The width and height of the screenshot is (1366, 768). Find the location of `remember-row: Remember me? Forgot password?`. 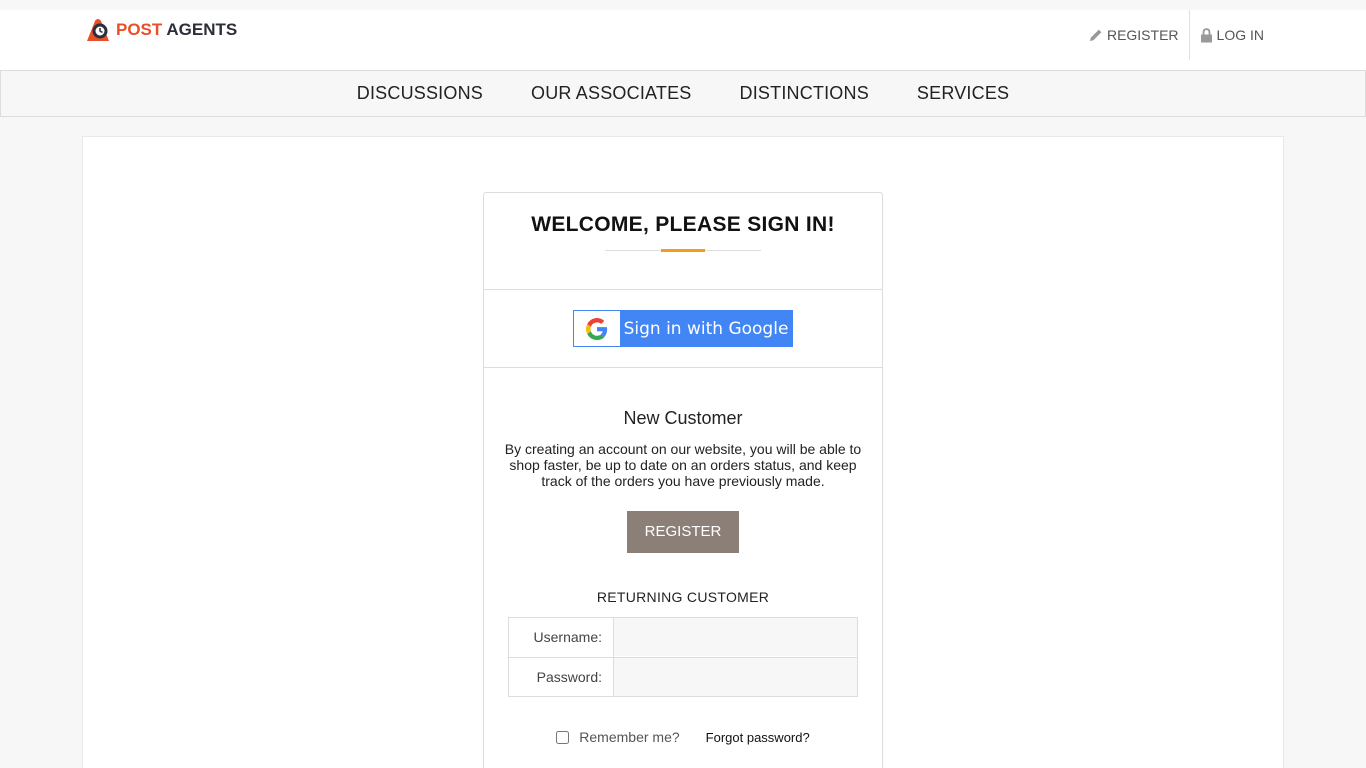

remember-row: Remember me? Forgot password? is located at coordinates (683, 737).